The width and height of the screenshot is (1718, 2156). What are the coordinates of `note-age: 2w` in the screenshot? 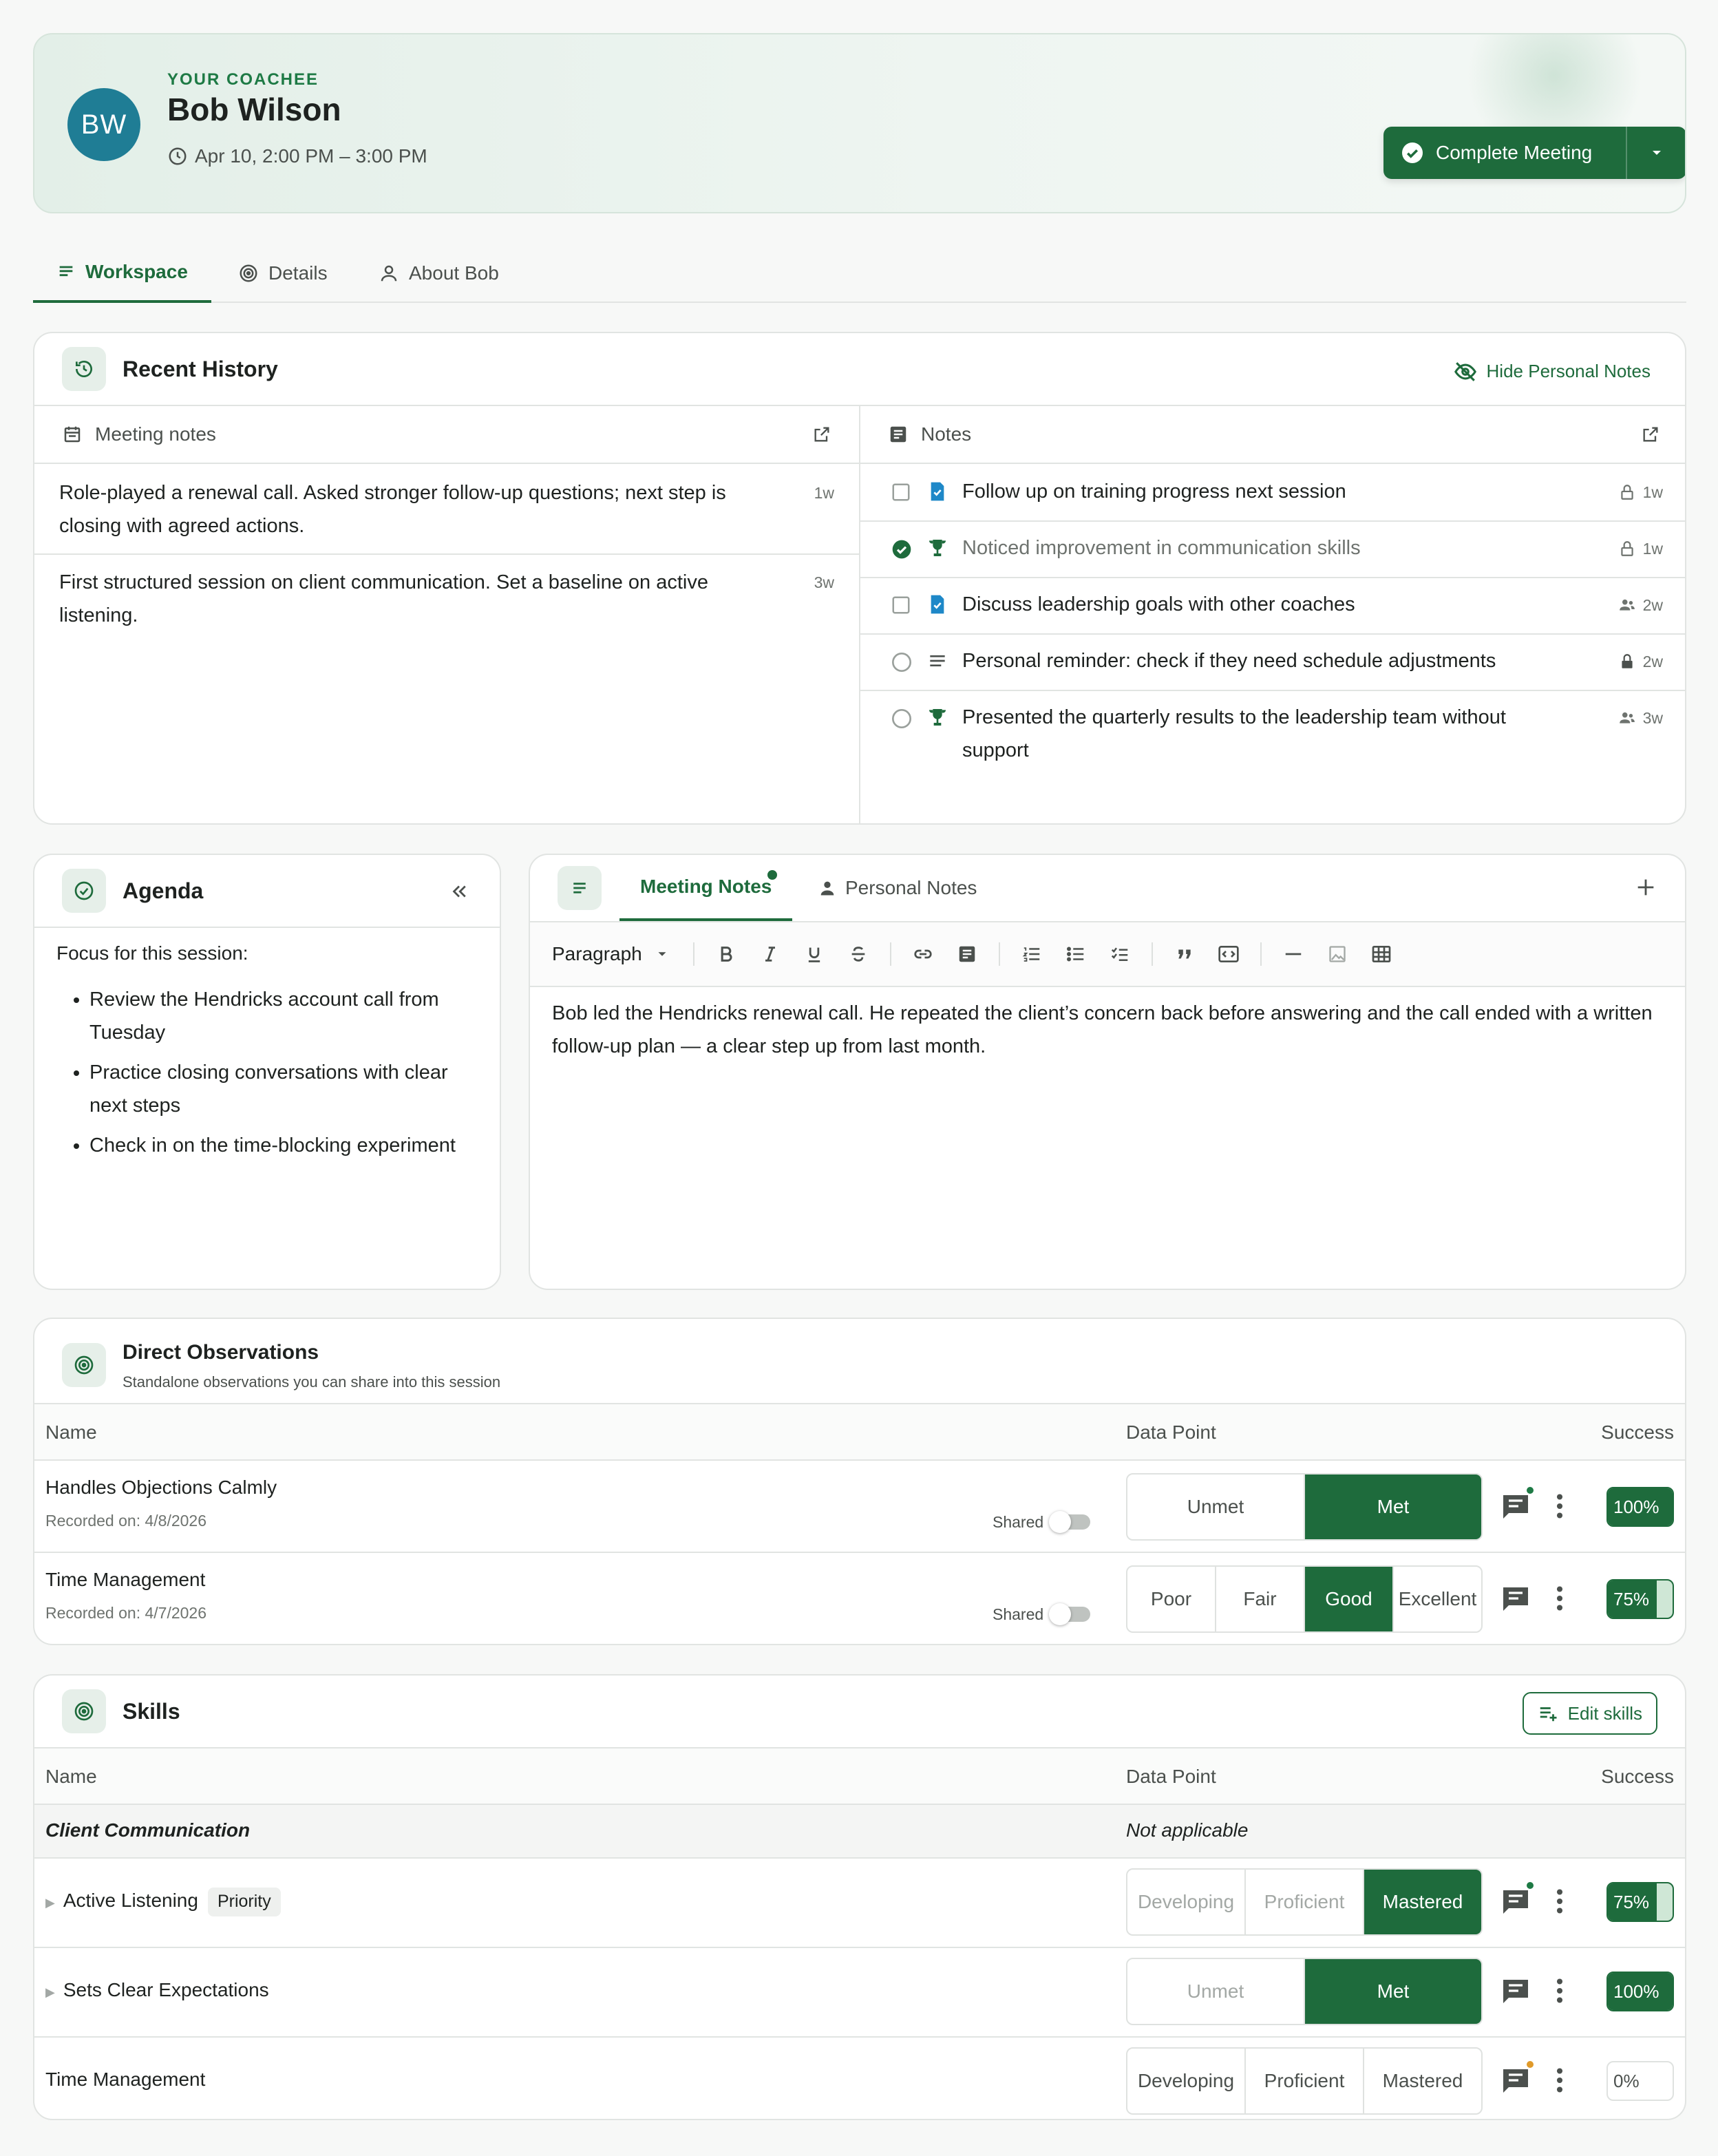 It's located at (1652, 661).